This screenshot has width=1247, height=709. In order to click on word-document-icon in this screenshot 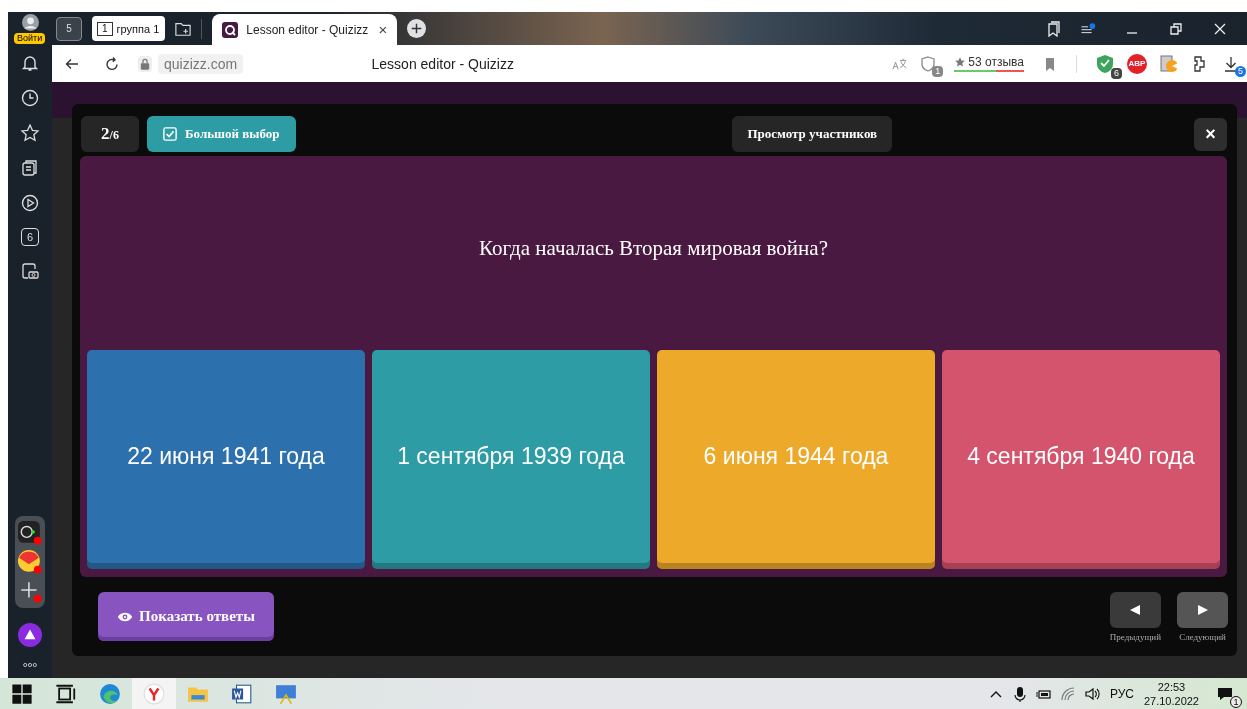, I will do `click(242, 693)`.